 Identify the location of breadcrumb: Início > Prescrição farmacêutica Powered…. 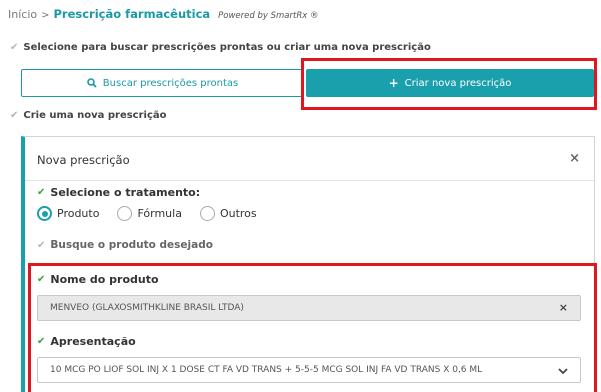
(163, 14).